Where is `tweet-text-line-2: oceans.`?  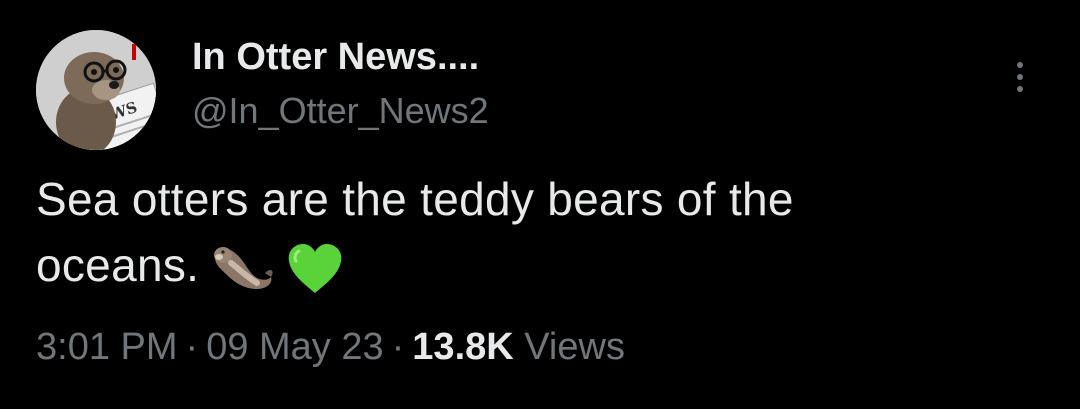 tweet-text-line-2: oceans. is located at coordinates (536, 265).